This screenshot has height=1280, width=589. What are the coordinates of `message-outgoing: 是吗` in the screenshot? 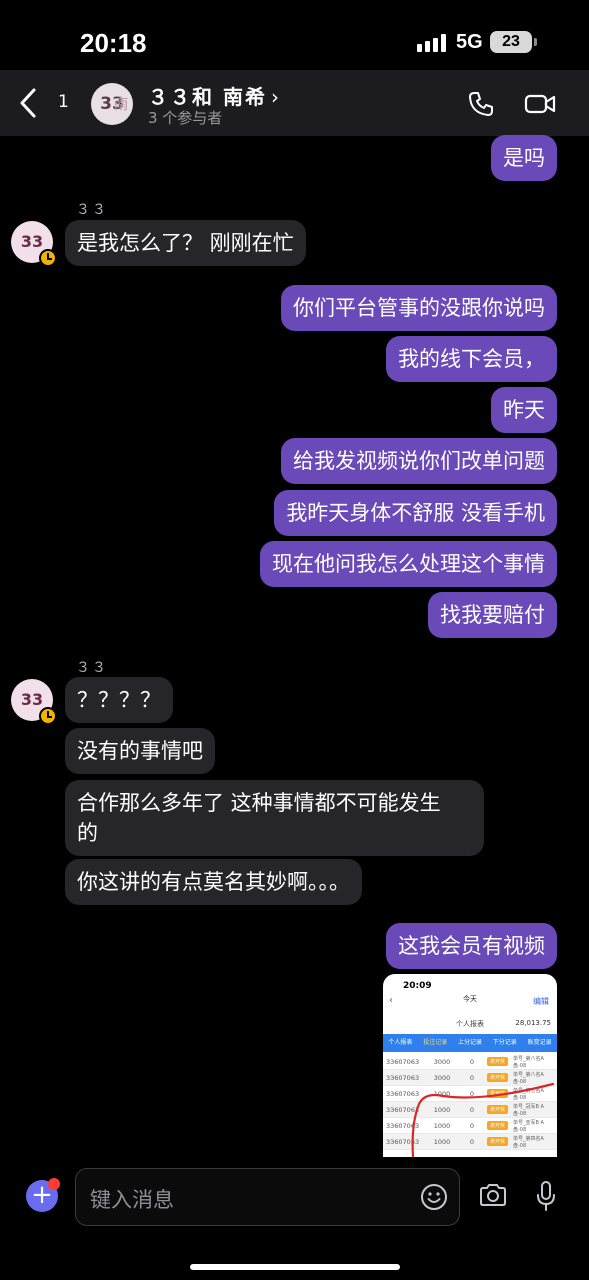 It's located at (524, 158).